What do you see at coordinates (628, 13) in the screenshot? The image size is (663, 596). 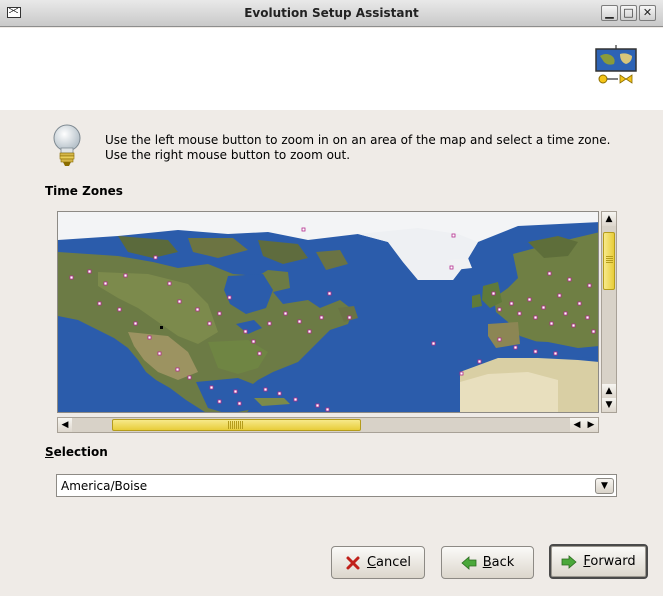 I see `maximize-button: □` at bounding box center [628, 13].